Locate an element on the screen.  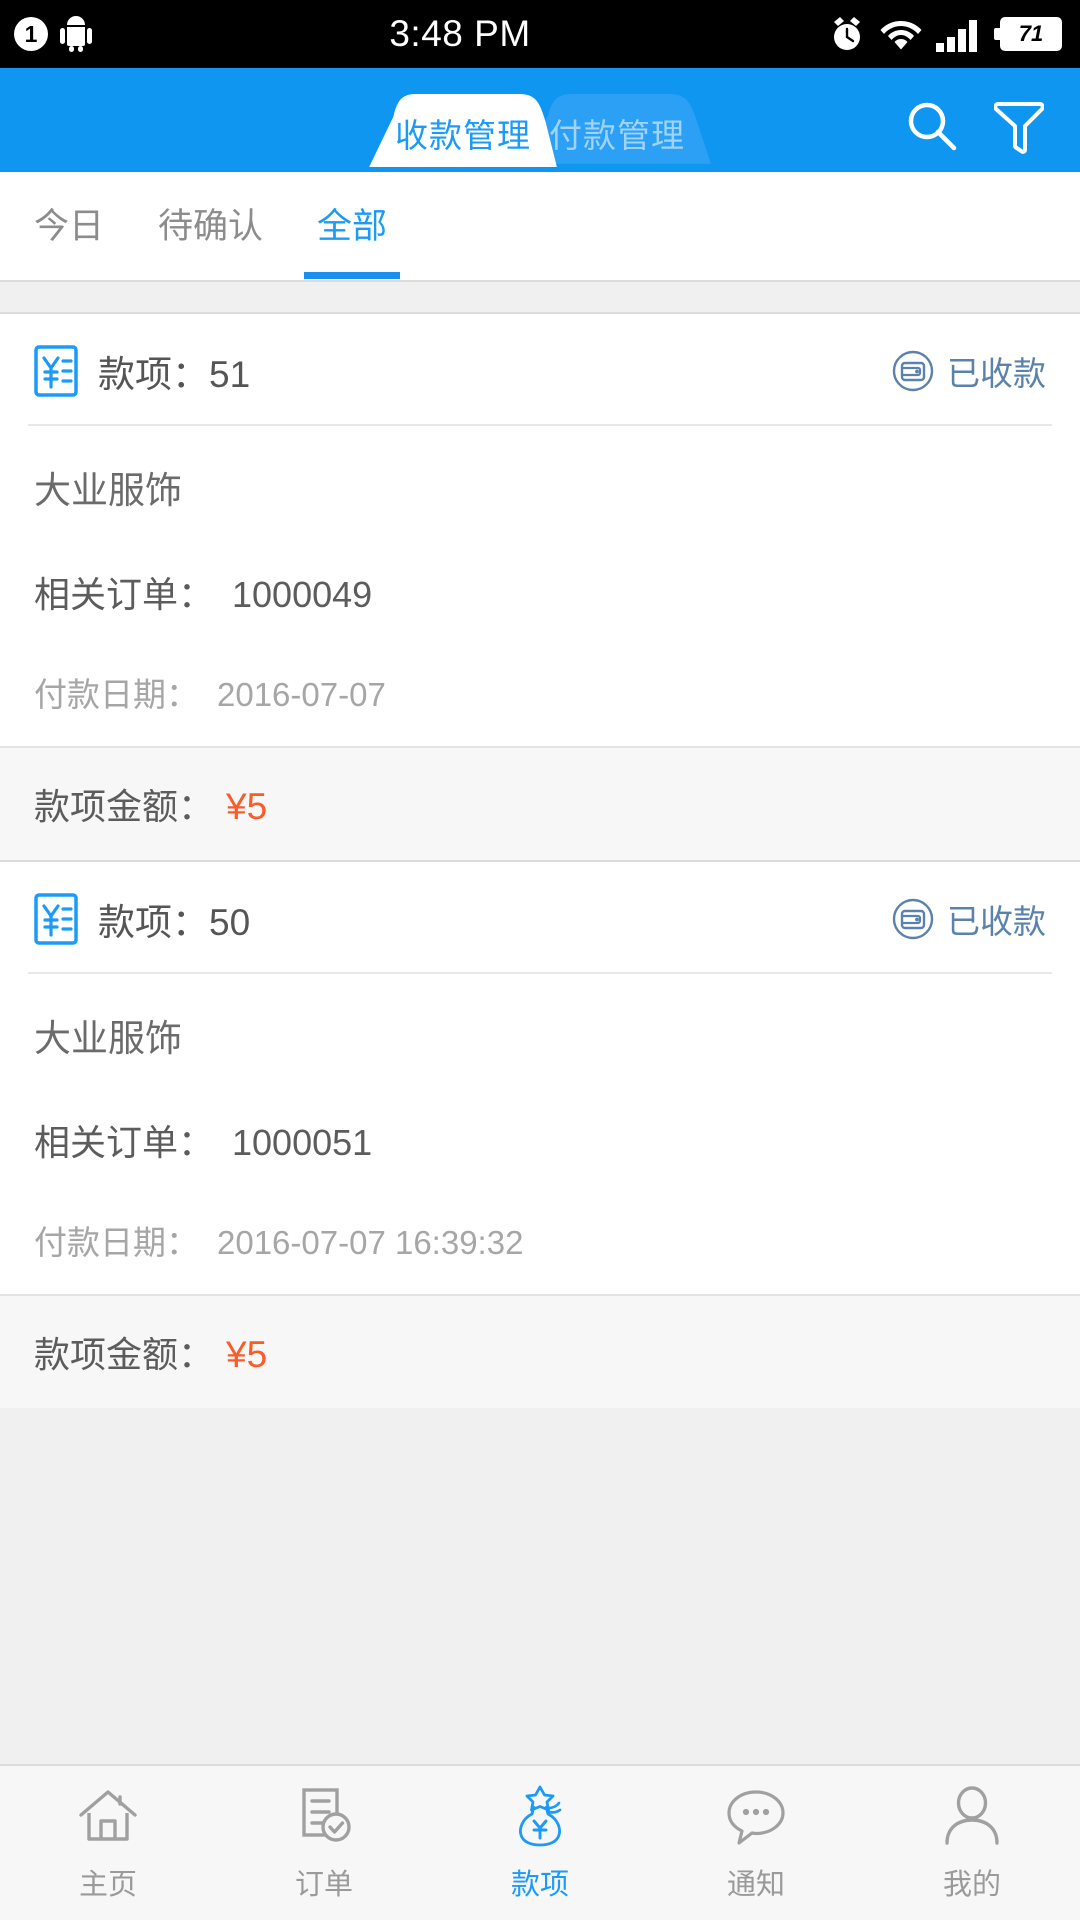
filter-icon is located at coordinates (1019, 126).